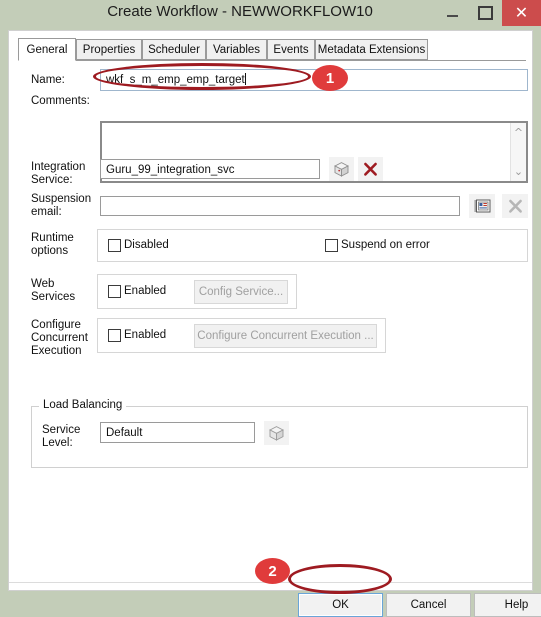 The height and width of the screenshot is (617, 541). I want to click on name-input-value: wkf_s_m_emp_emp_target, so click(175, 80).